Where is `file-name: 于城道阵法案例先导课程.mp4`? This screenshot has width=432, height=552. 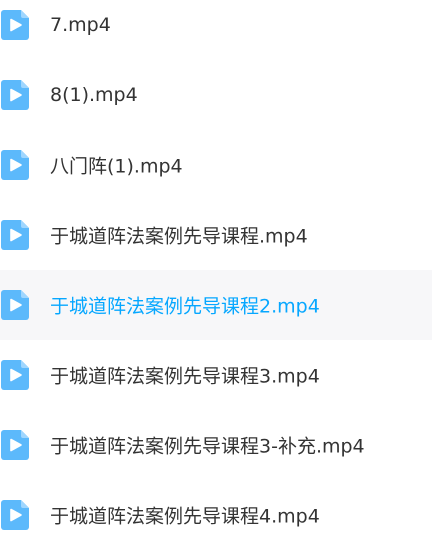
file-name: 于城道阵法案例先导课程.mp4 is located at coordinates (179, 236).